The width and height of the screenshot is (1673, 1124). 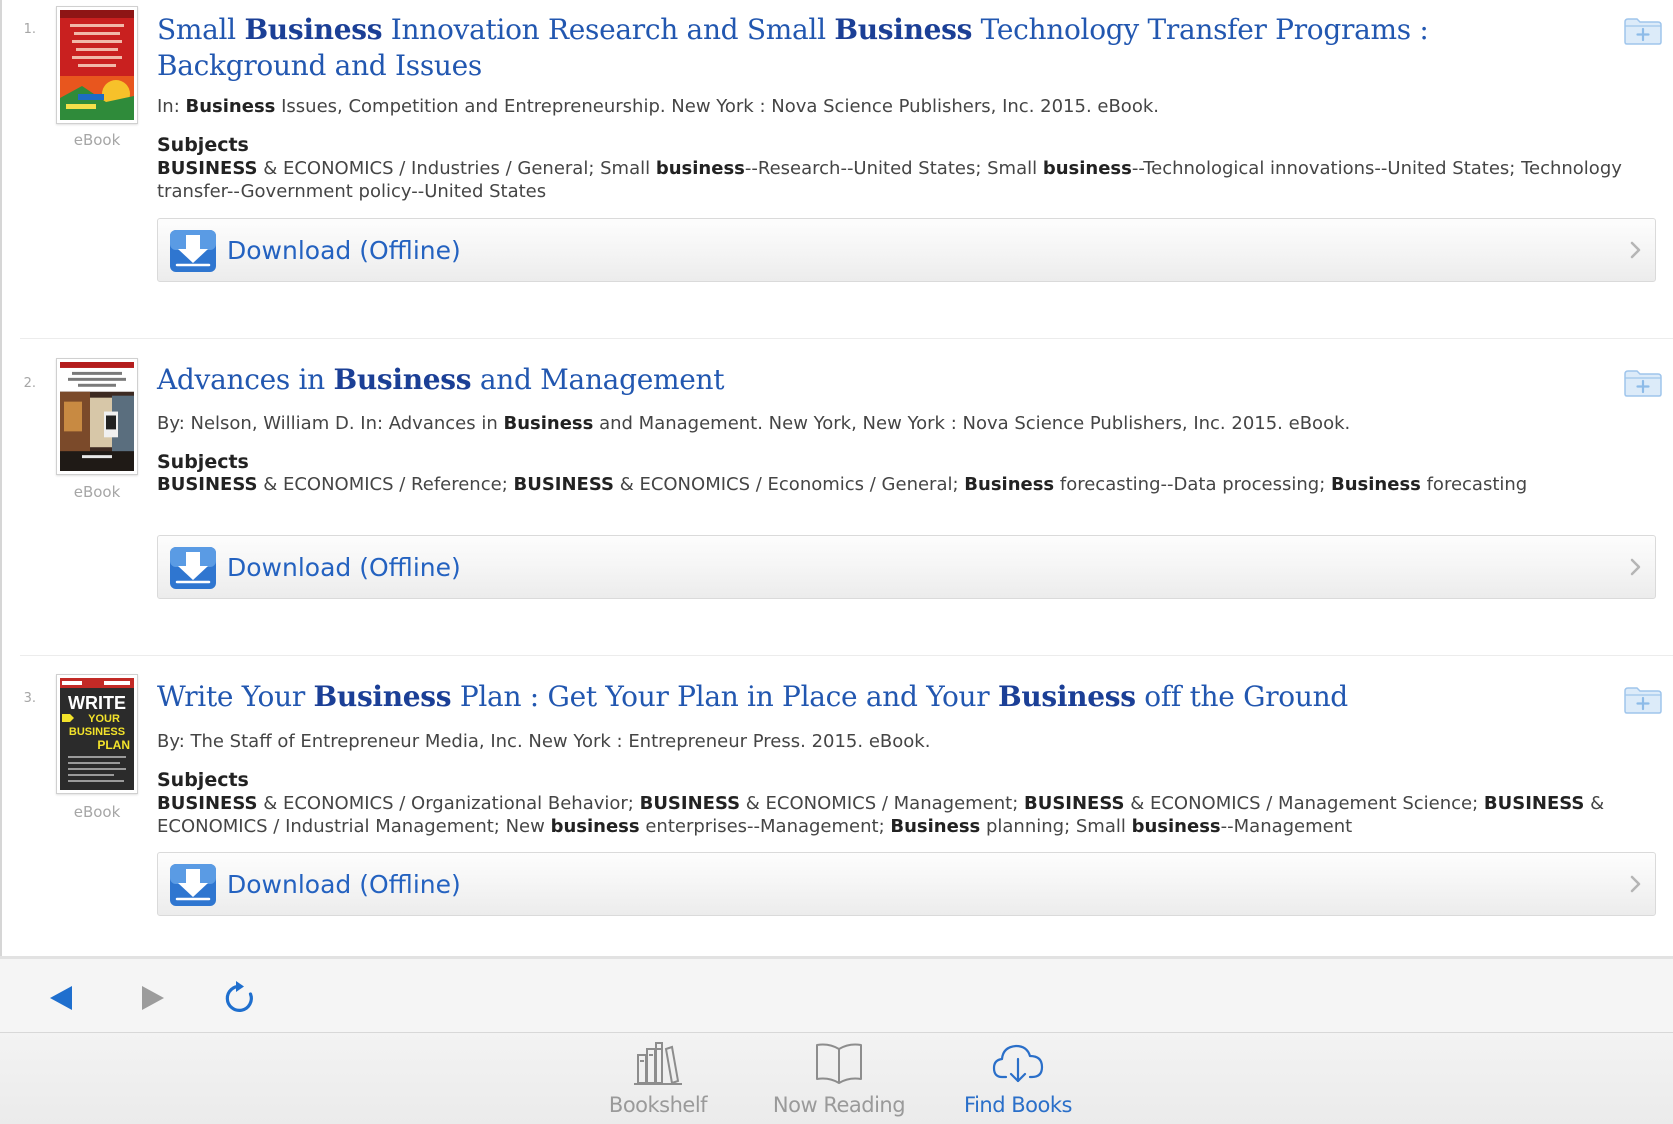 I want to click on text-segment: off the Ground, so click(x=1241, y=696).